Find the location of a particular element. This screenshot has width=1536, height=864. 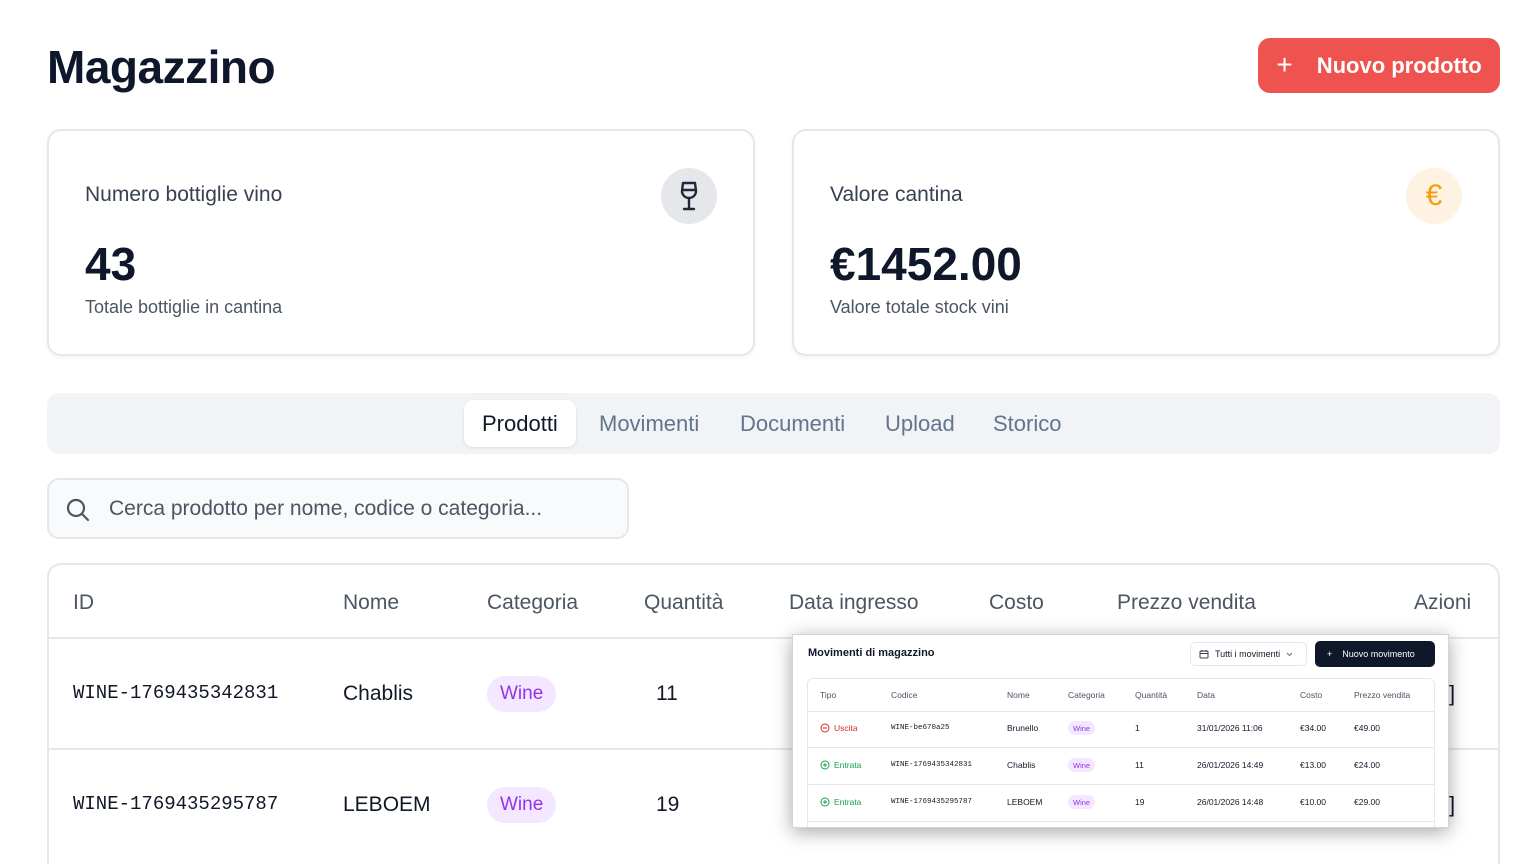

tab-movimenti: Movimenti is located at coordinates (649, 423).